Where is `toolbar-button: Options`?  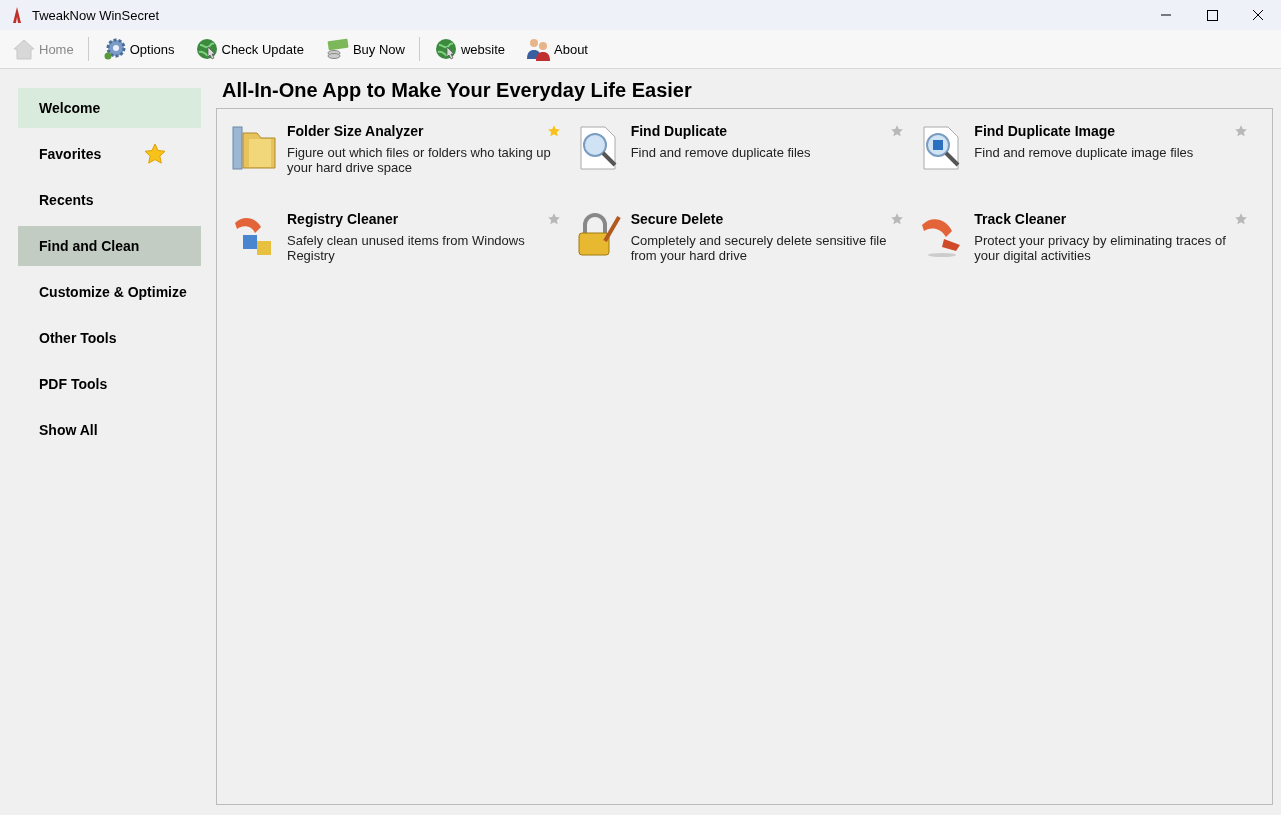 toolbar-button: Options is located at coordinates (138, 49).